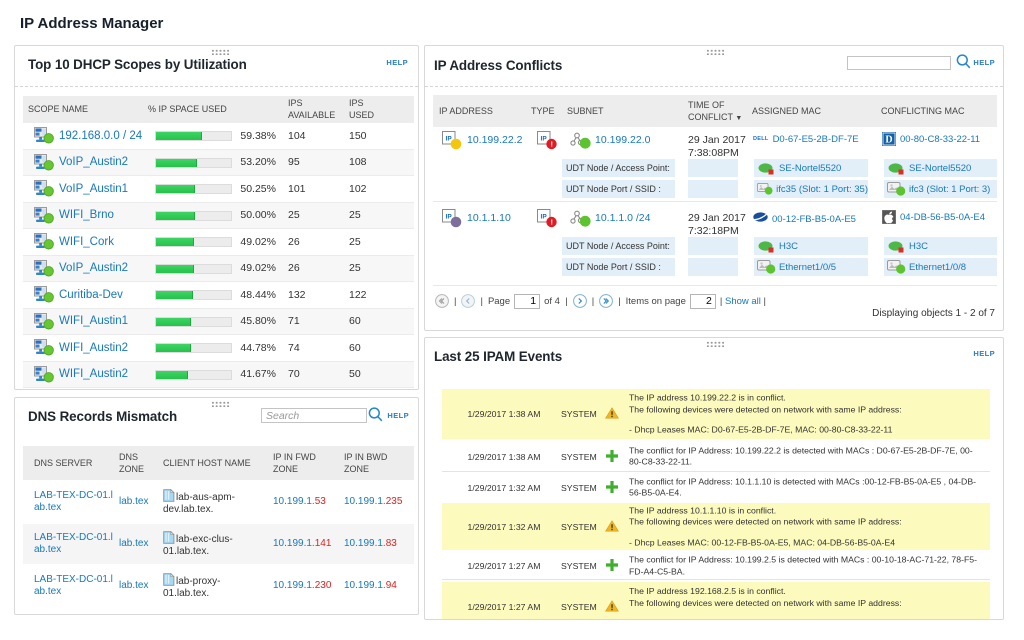  I want to click on svg-text: D, so click(888, 140).